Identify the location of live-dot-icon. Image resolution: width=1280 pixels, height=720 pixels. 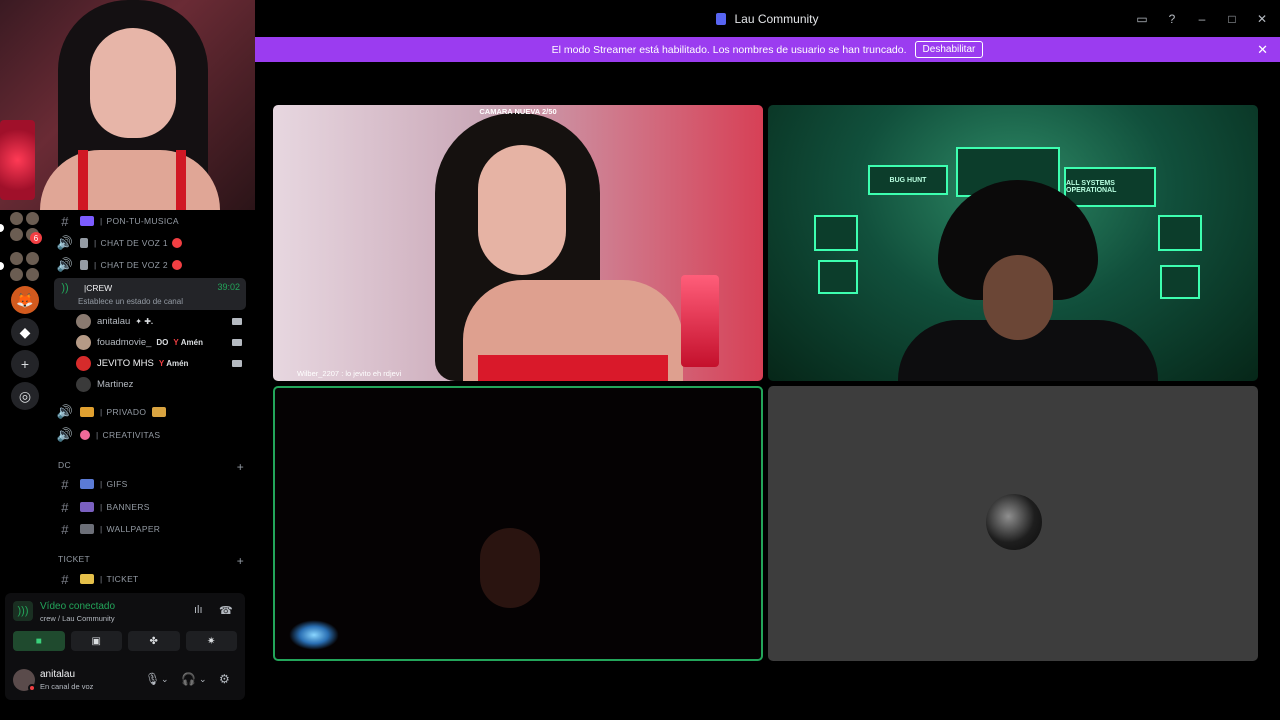
(176, 265).